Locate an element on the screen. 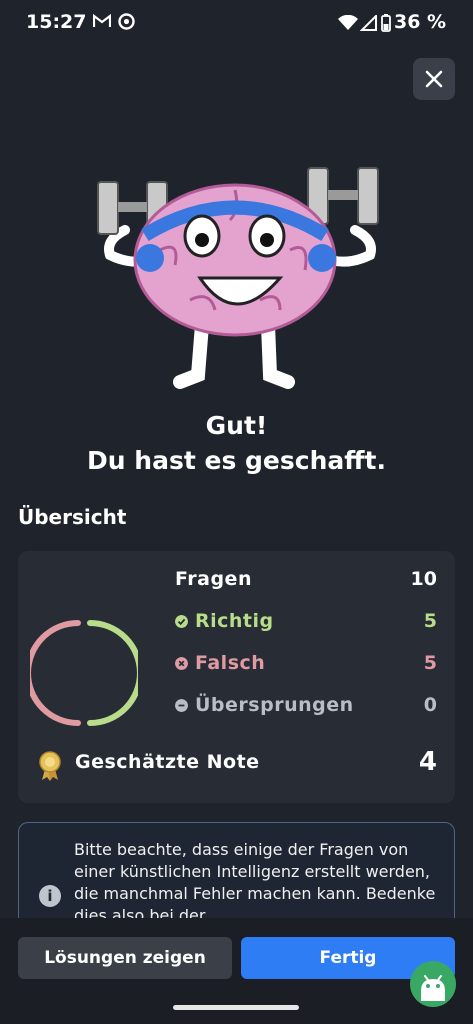  medal-icon is located at coordinates (50, 766).